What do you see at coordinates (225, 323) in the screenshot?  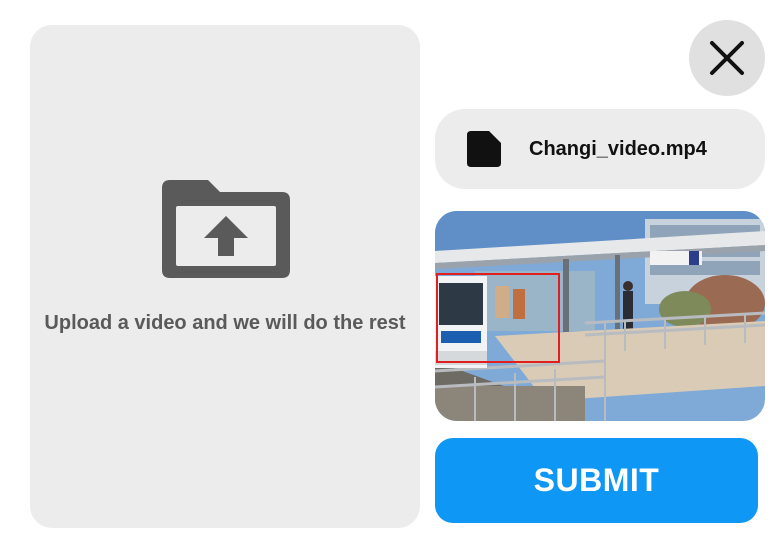 I see `upload-prompt: Upload a video and we will do the rest` at bounding box center [225, 323].